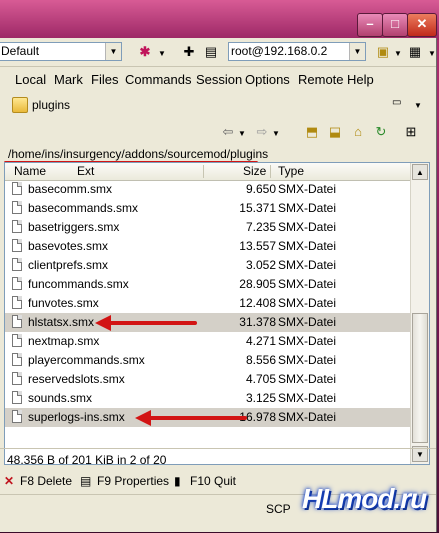 Image resolution: width=439 pixels, height=533 pixels. What do you see at coordinates (257, 284) in the screenshot?
I see `file-size: 28.905` at bounding box center [257, 284].